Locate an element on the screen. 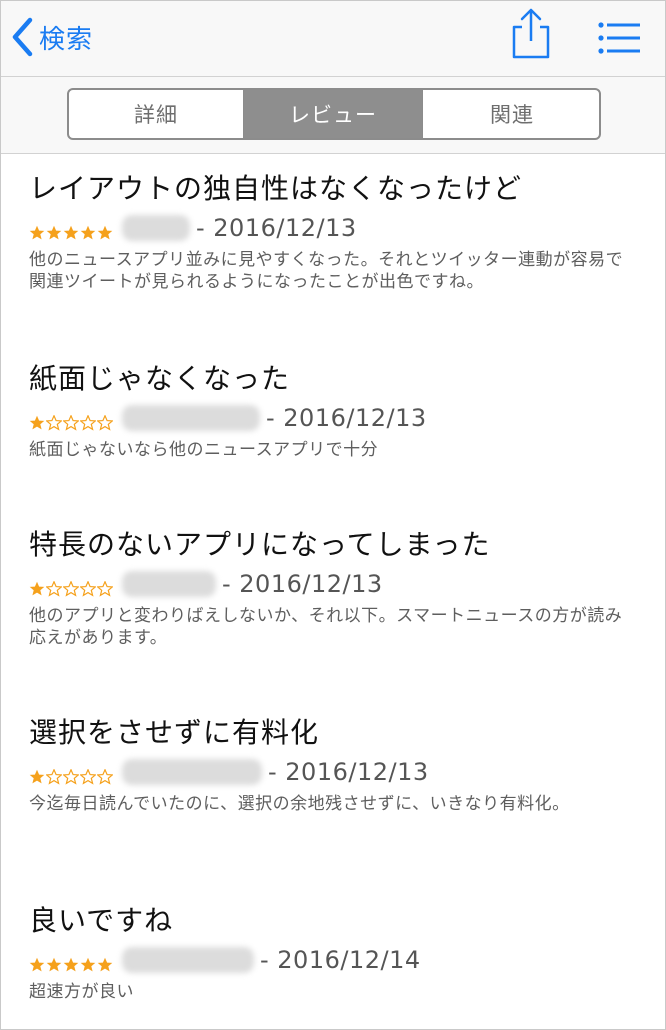 The width and height of the screenshot is (666, 1030). review-title: レイアウトの独自性はなくなったけど is located at coordinates (276, 188).